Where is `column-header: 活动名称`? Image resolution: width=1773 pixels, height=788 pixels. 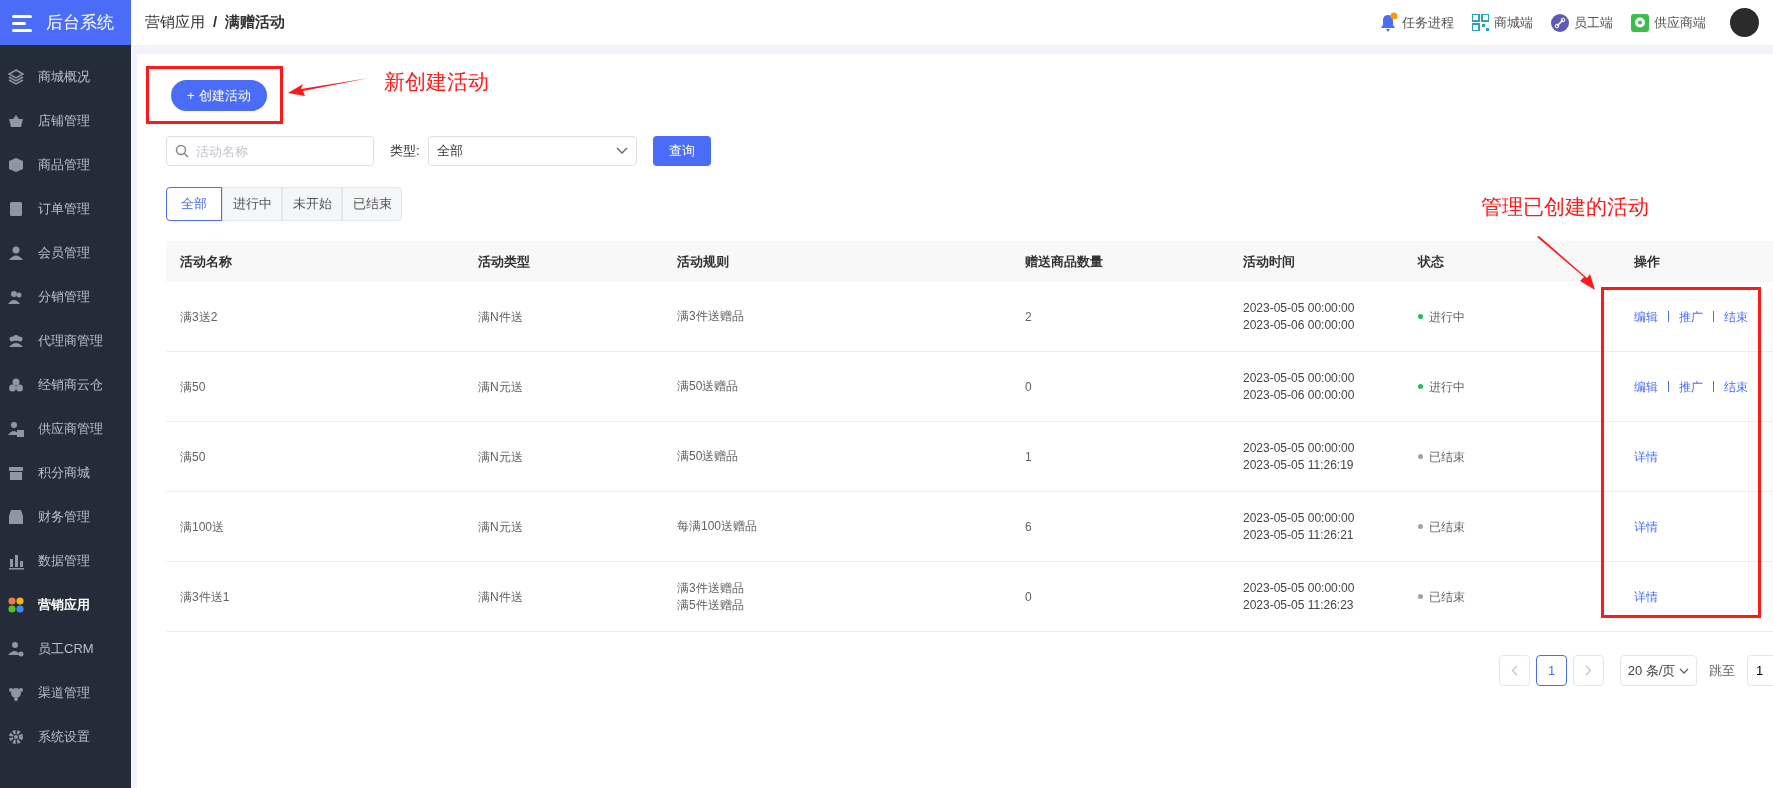
column-header: 活动名称 is located at coordinates (206, 261).